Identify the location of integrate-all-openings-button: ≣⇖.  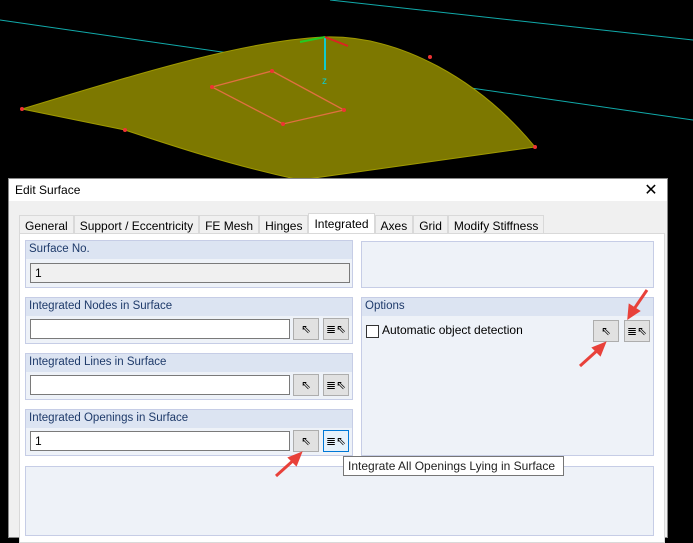
(336, 441).